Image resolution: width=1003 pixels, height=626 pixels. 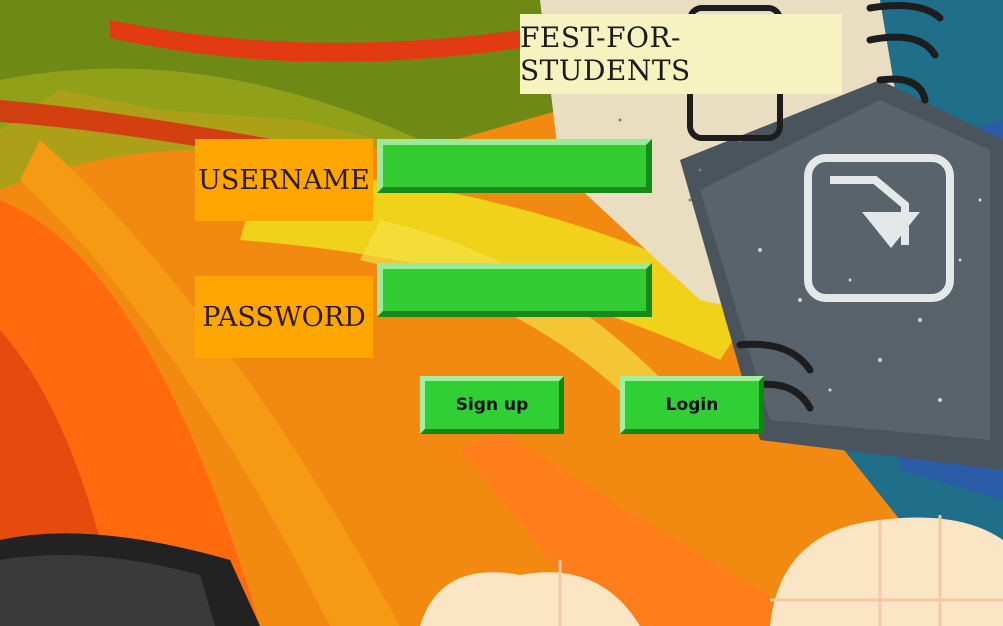 I want to click on username-input, so click(x=514, y=166).